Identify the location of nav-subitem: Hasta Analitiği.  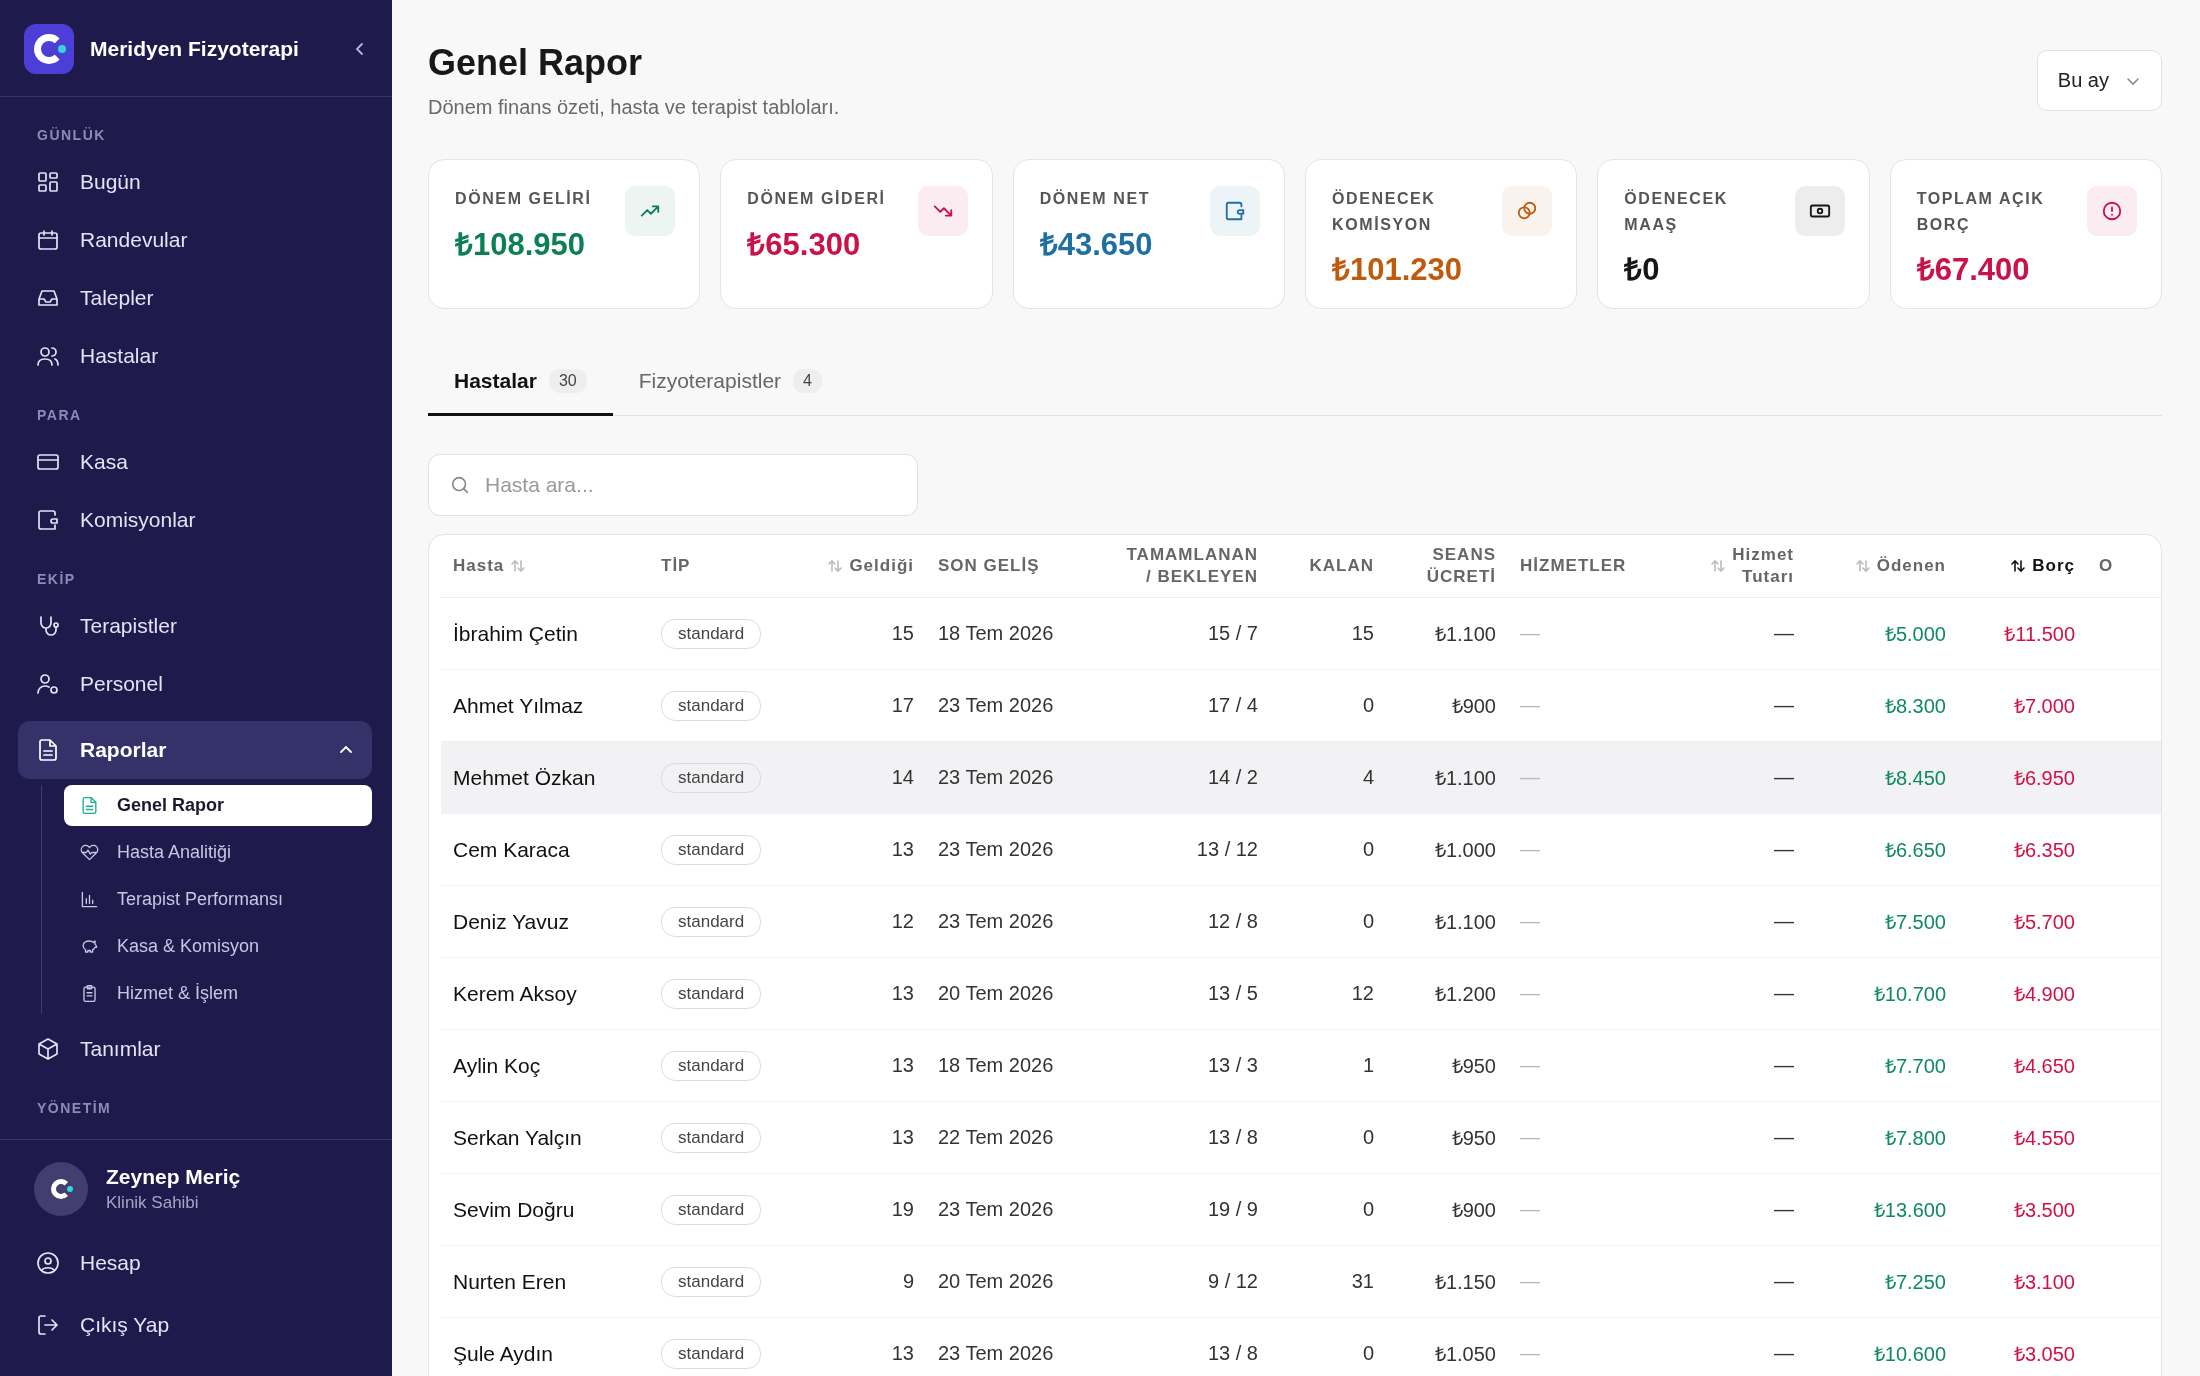
(218, 852).